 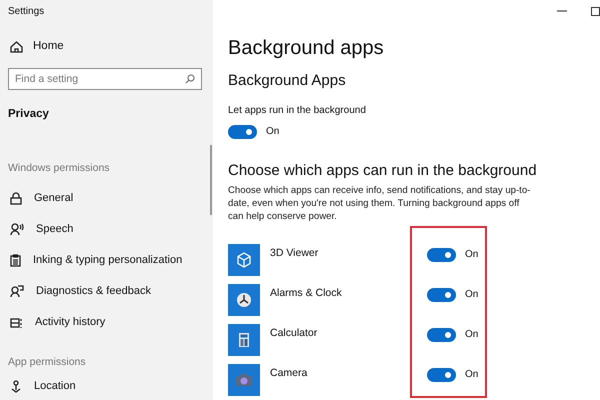 What do you see at coordinates (17, 229) in the screenshot?
I see `person-sound-icon` at bounding box center [17, 229].